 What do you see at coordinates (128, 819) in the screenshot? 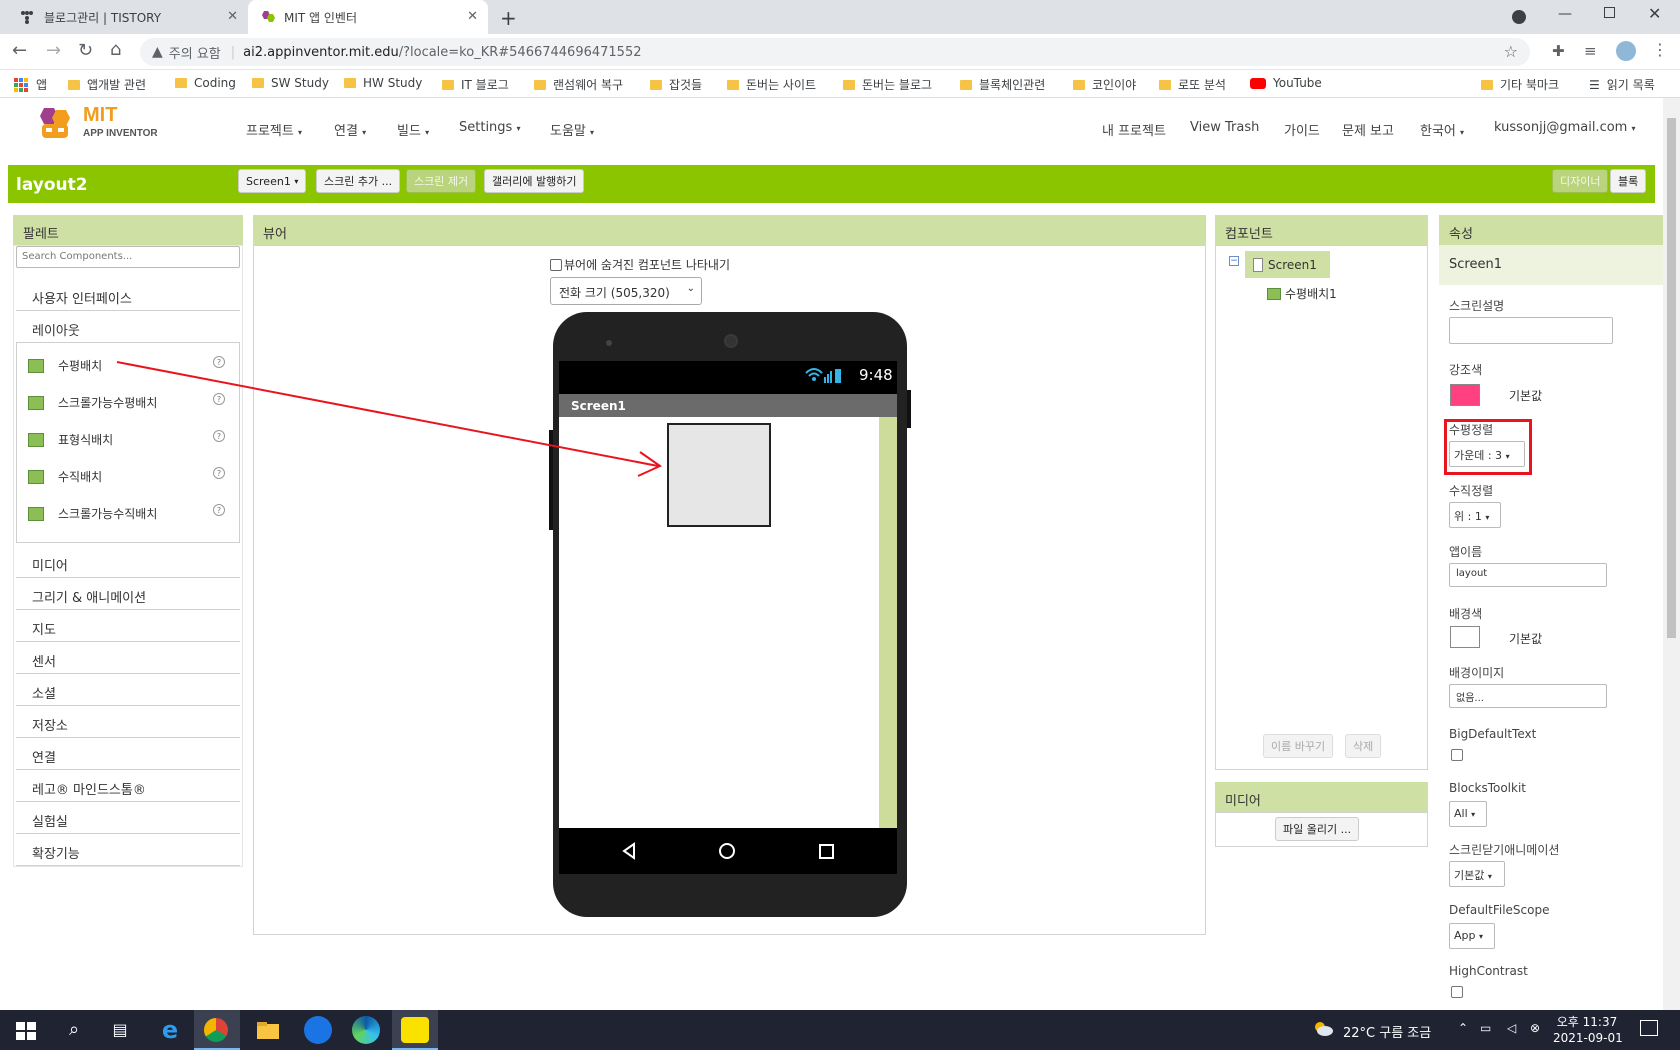
I see `palette-category: 실험실` at bounding box center [128, 819].